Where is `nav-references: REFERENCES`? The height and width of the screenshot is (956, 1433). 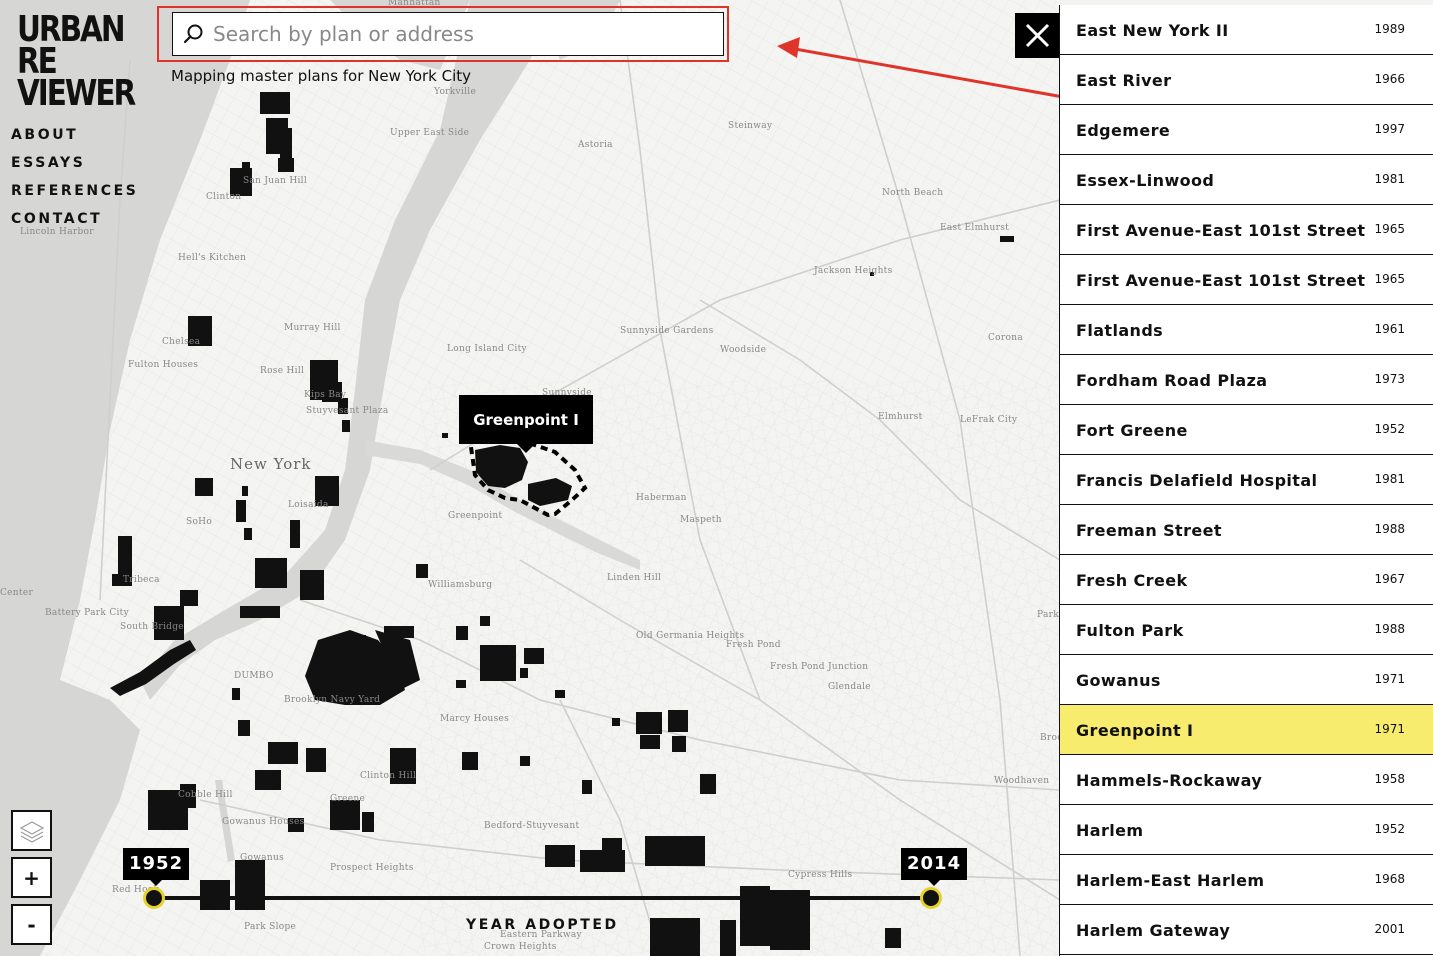
nav-references: REFERENCES is located at coordinates (74, 196).